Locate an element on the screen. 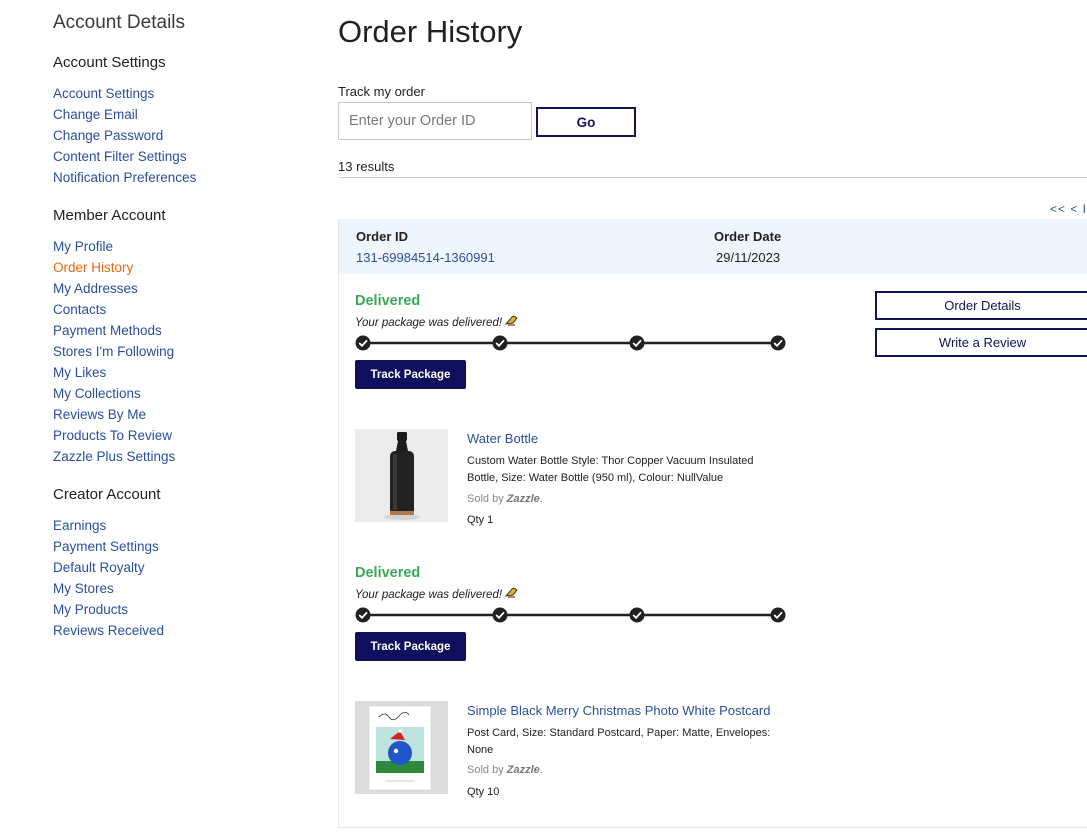  sidebar-title: Account Details is located at coordinates (119, 22).